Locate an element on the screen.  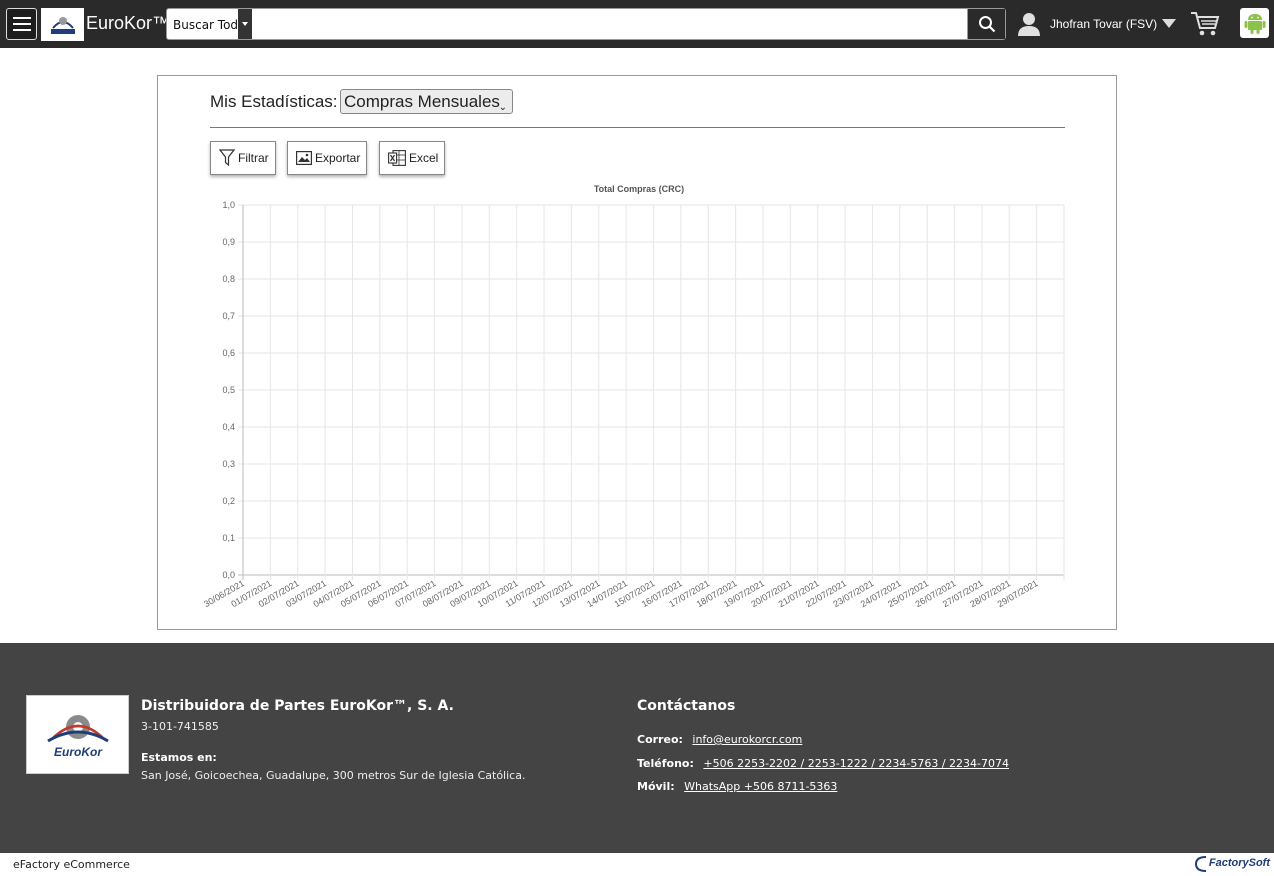
search-input is located at coordinates (611, 24).